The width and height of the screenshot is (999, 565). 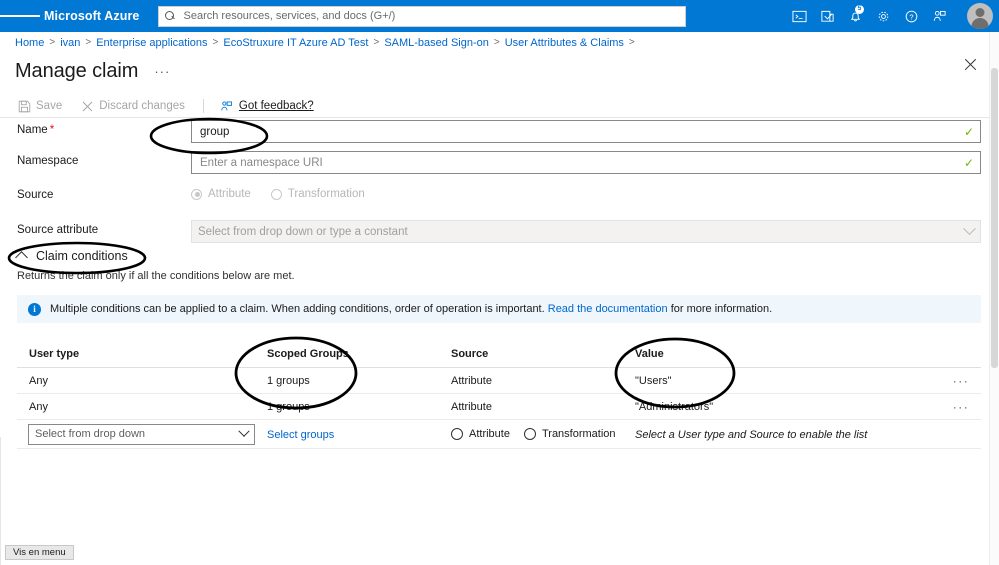 I want to click on help-question-icon: ?, so click(x=911, y=16).